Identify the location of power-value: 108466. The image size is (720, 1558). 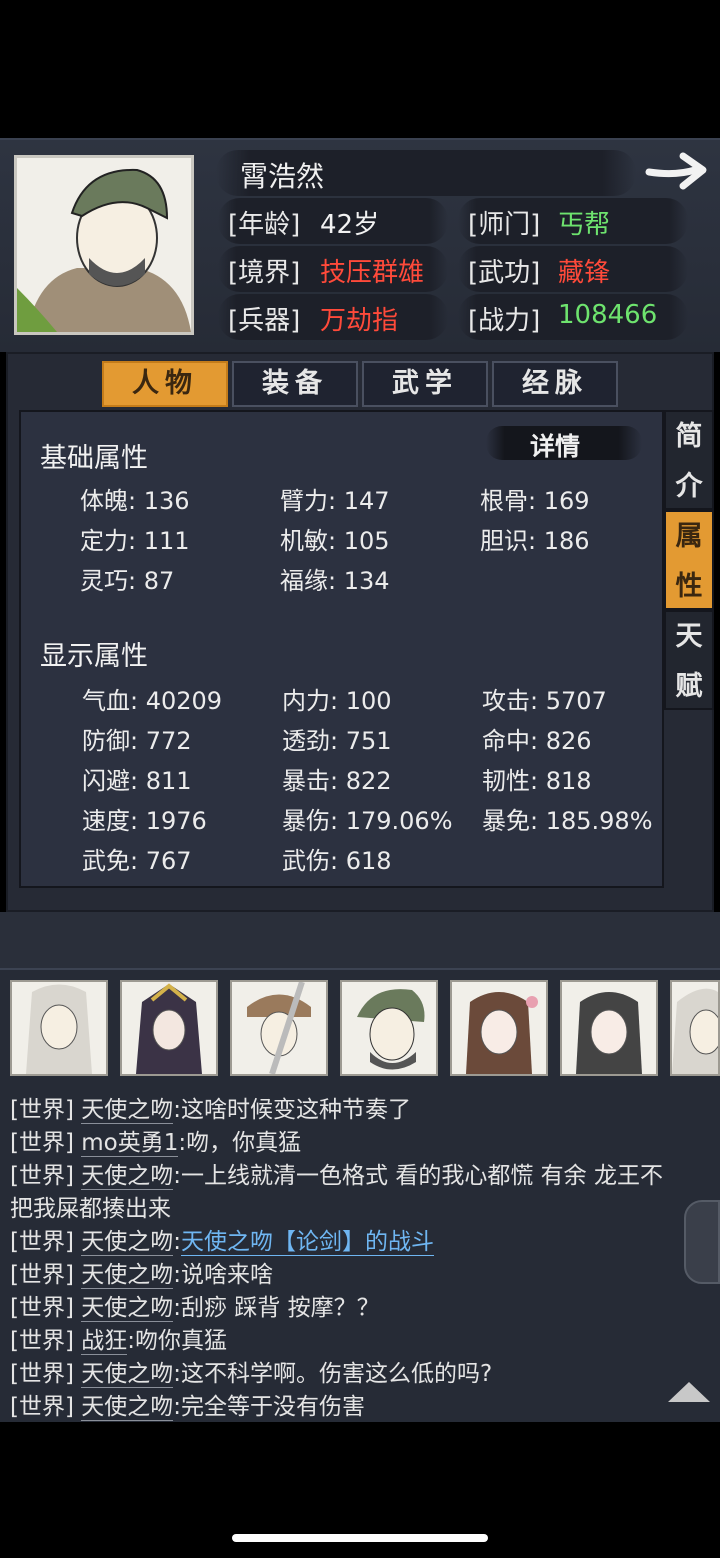
(608, 315).